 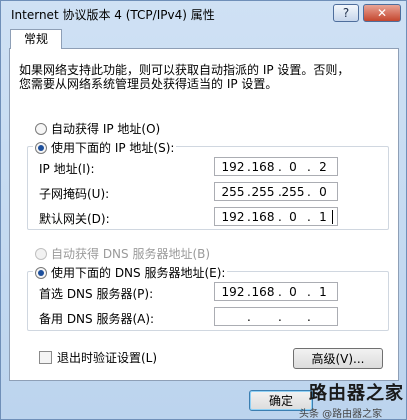 I want to click on validate-on-exit: 退出时验证设置(L), so click(x=98, y=357).